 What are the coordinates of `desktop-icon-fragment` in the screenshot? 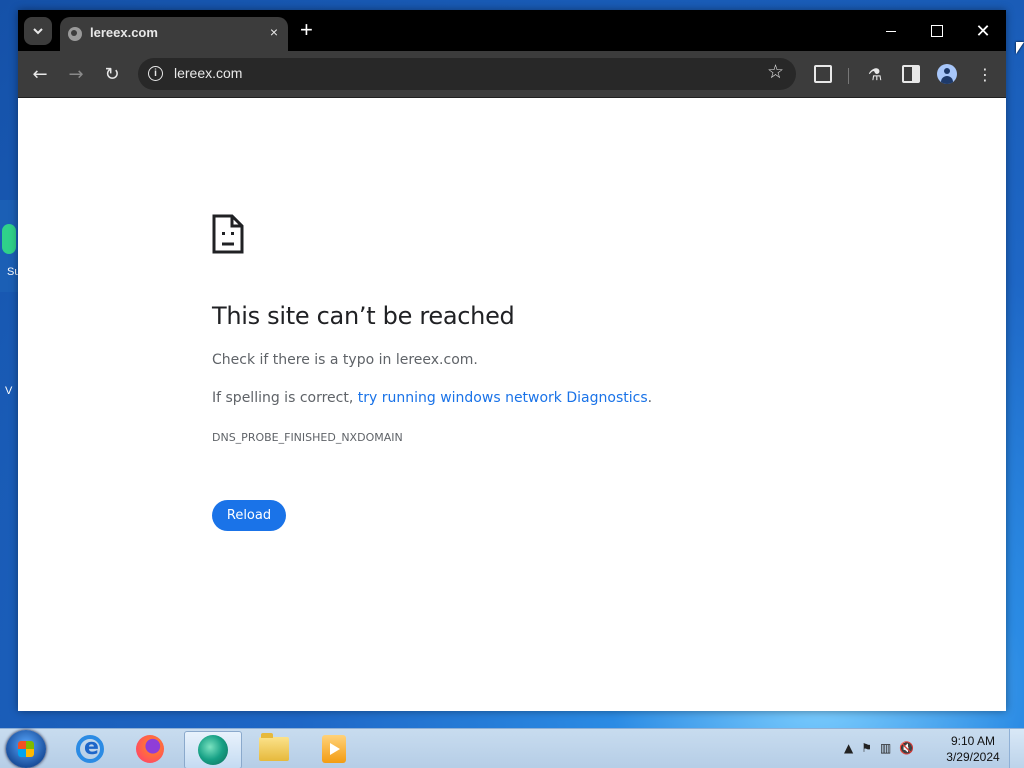 It's located at (9, 246).